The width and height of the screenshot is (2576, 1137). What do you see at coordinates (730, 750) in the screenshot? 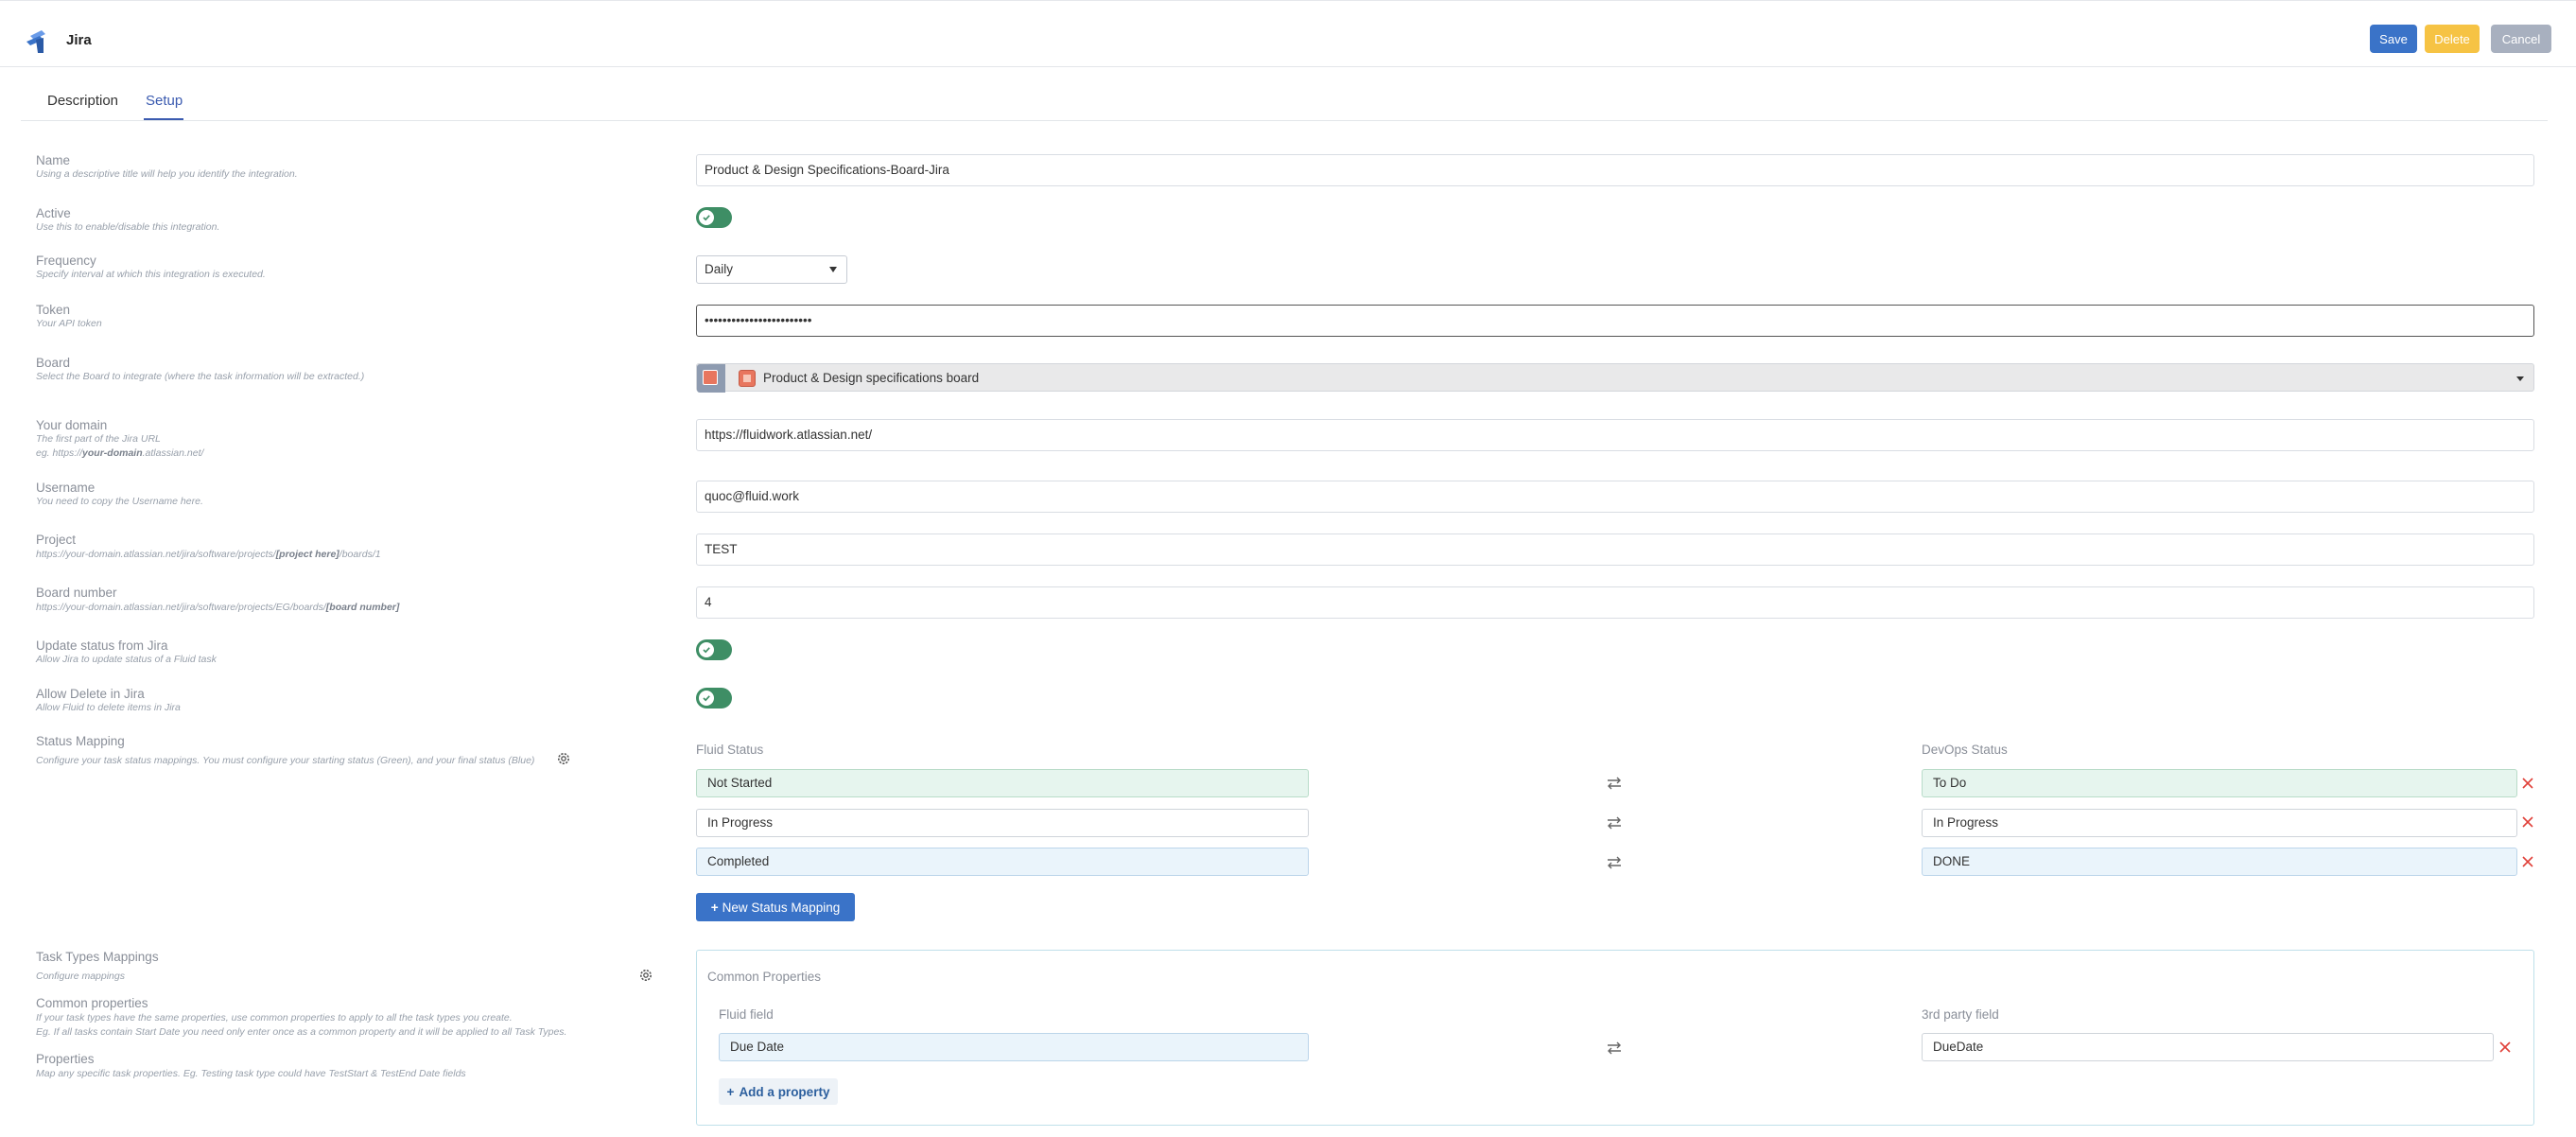
I see `fluid-status-header: Fluid Status` at bounding box center [730, 750].